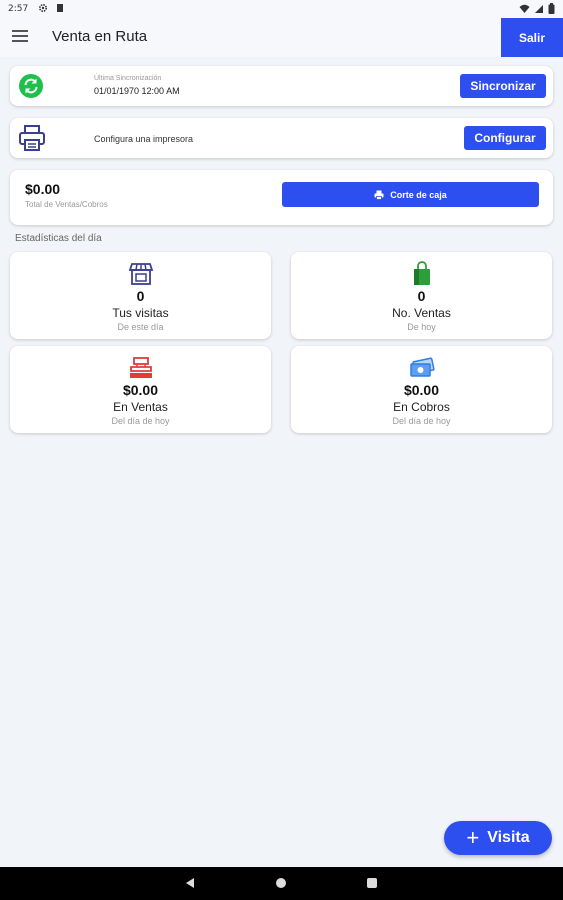 The image size is (563, 900). What do you see at coordinates (505, 138) in the screenshot?
I see `configure-printer-button: Configurar` at bounding box center [505, 138].